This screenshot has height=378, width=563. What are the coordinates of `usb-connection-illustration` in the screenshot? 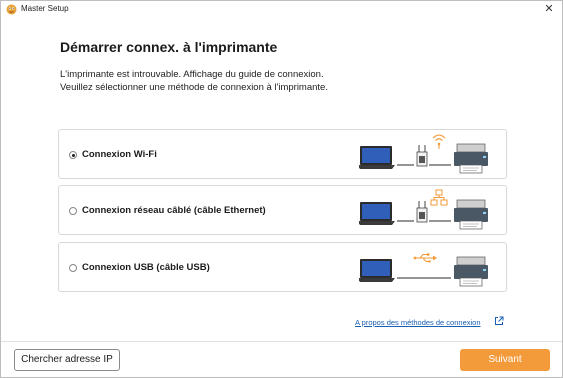 It's located at (423, 270).